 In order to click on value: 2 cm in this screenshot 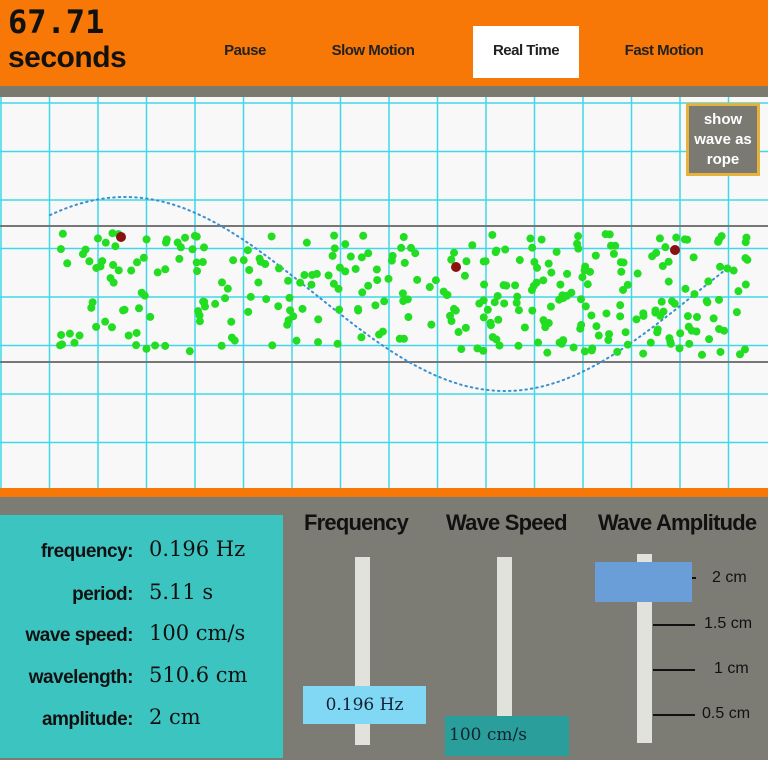, I will do `click(175, 717)`.